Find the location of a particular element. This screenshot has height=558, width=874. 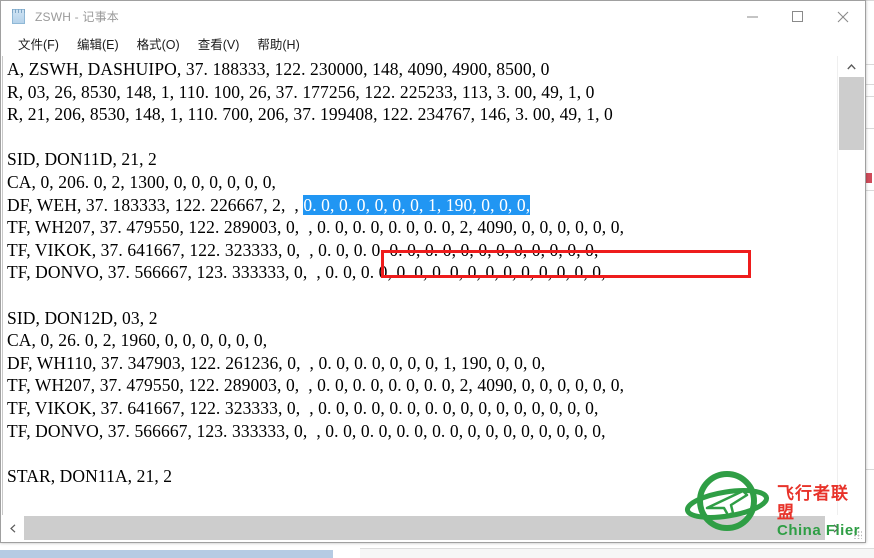

menu-item-file: 文件(F) is located at coordinates (38, 44).